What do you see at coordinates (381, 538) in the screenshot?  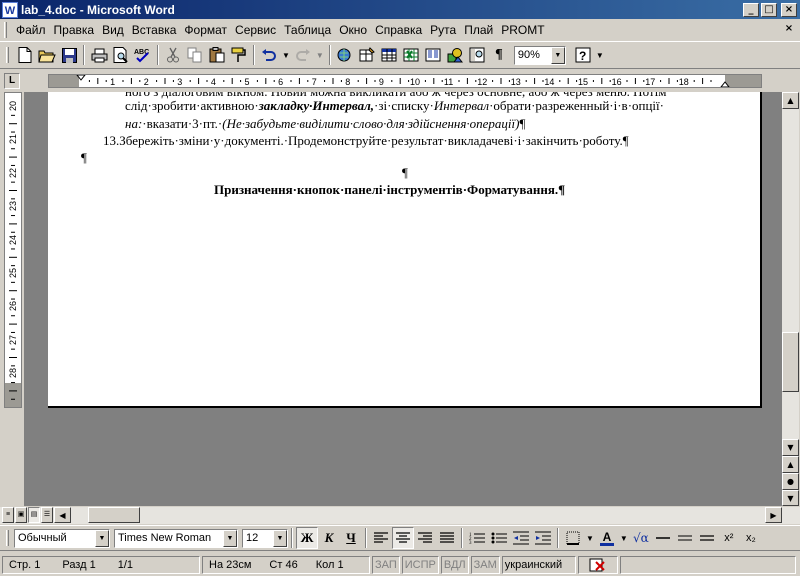 I see `align-left-icon` at bounding box center [381, 538].